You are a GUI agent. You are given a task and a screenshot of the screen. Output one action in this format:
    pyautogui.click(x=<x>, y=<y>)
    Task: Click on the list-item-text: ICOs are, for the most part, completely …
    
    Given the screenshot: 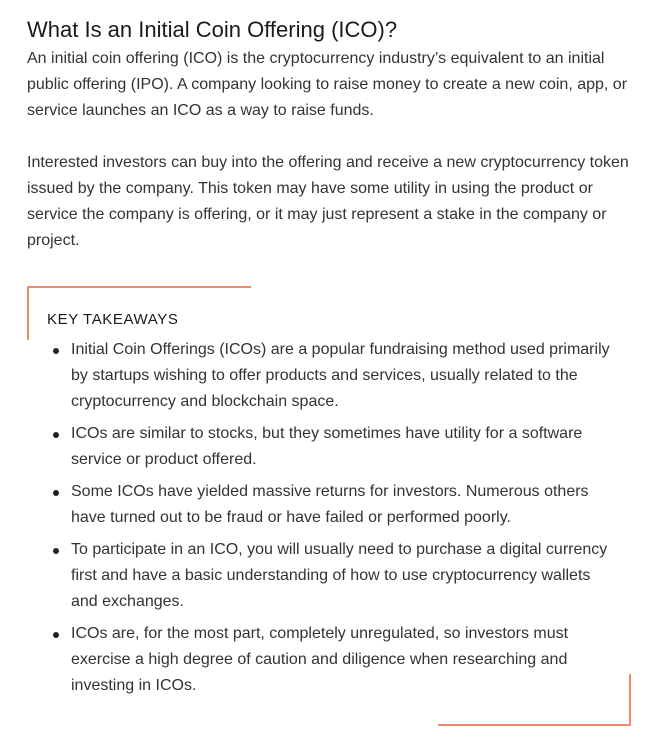 What is the action you would take?
    pyautogui.click(x=320, y=659)
    